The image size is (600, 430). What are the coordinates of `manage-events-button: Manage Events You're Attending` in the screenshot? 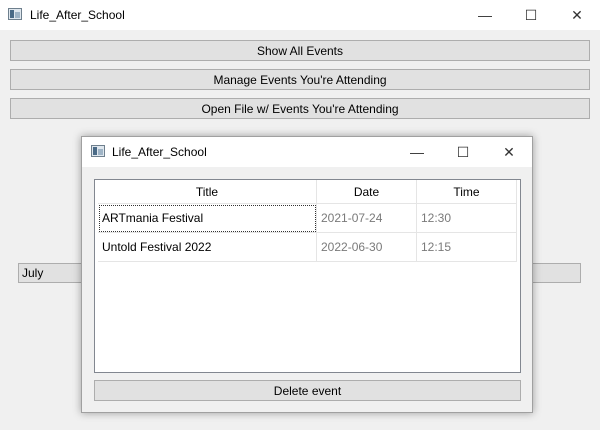 It's located at (300, 79).